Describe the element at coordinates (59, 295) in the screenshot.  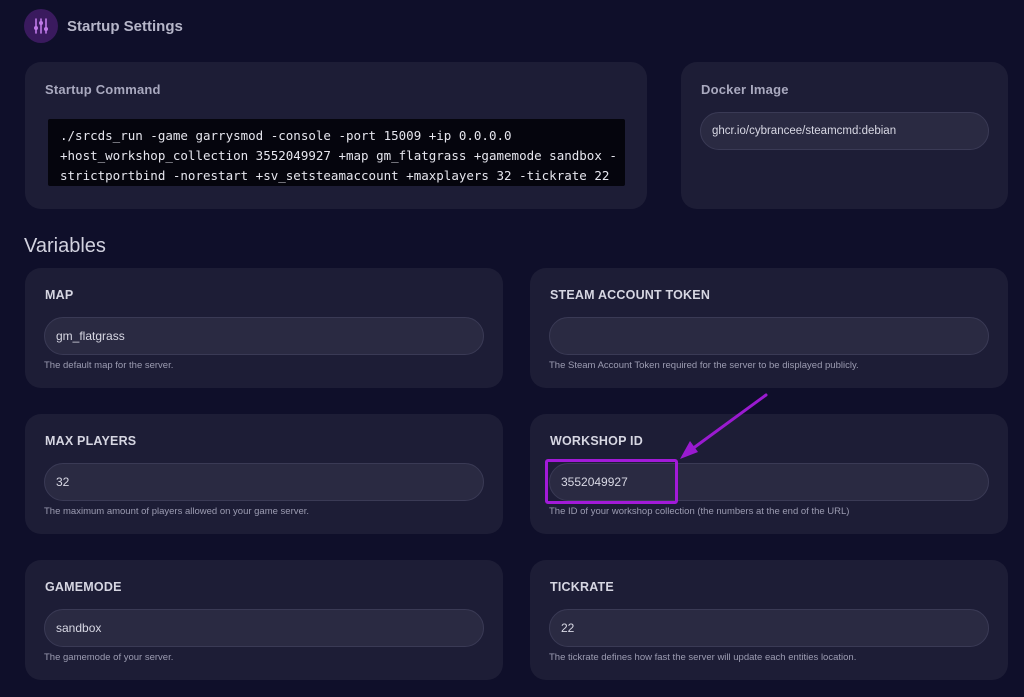
I see `map-label: MAP` at that location.